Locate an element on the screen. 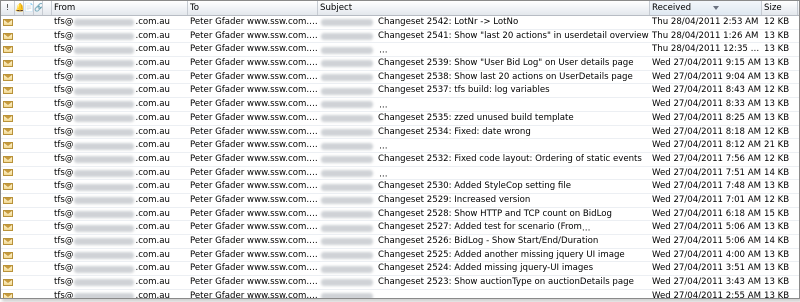 The height and width of the screenshot is (302, 800). header-flag-spacer is located at coordinates (47, 8).